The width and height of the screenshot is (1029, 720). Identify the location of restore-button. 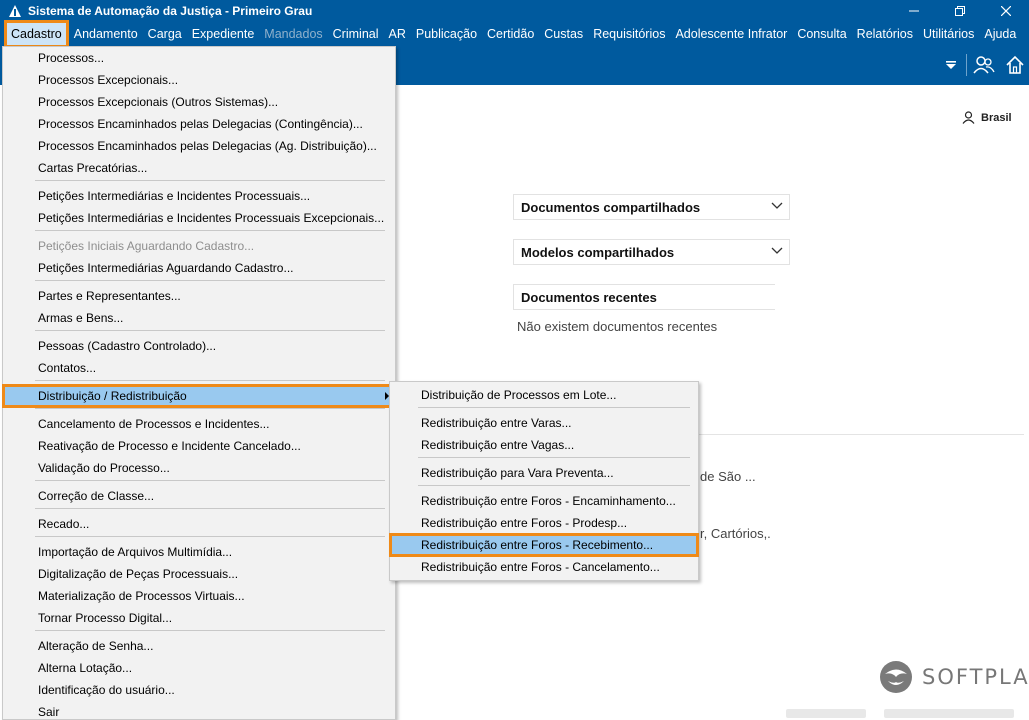
(960, 11).